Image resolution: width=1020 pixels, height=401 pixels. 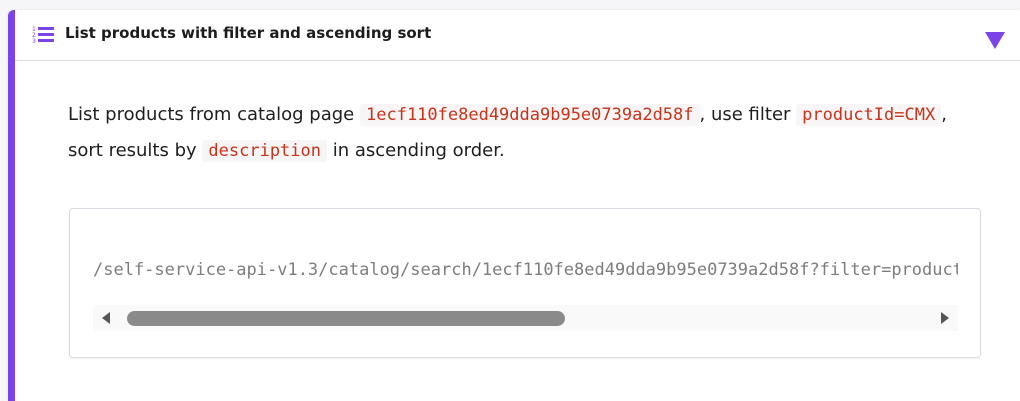 I want to click on svg-text: 3, so click(x=34, y=41).